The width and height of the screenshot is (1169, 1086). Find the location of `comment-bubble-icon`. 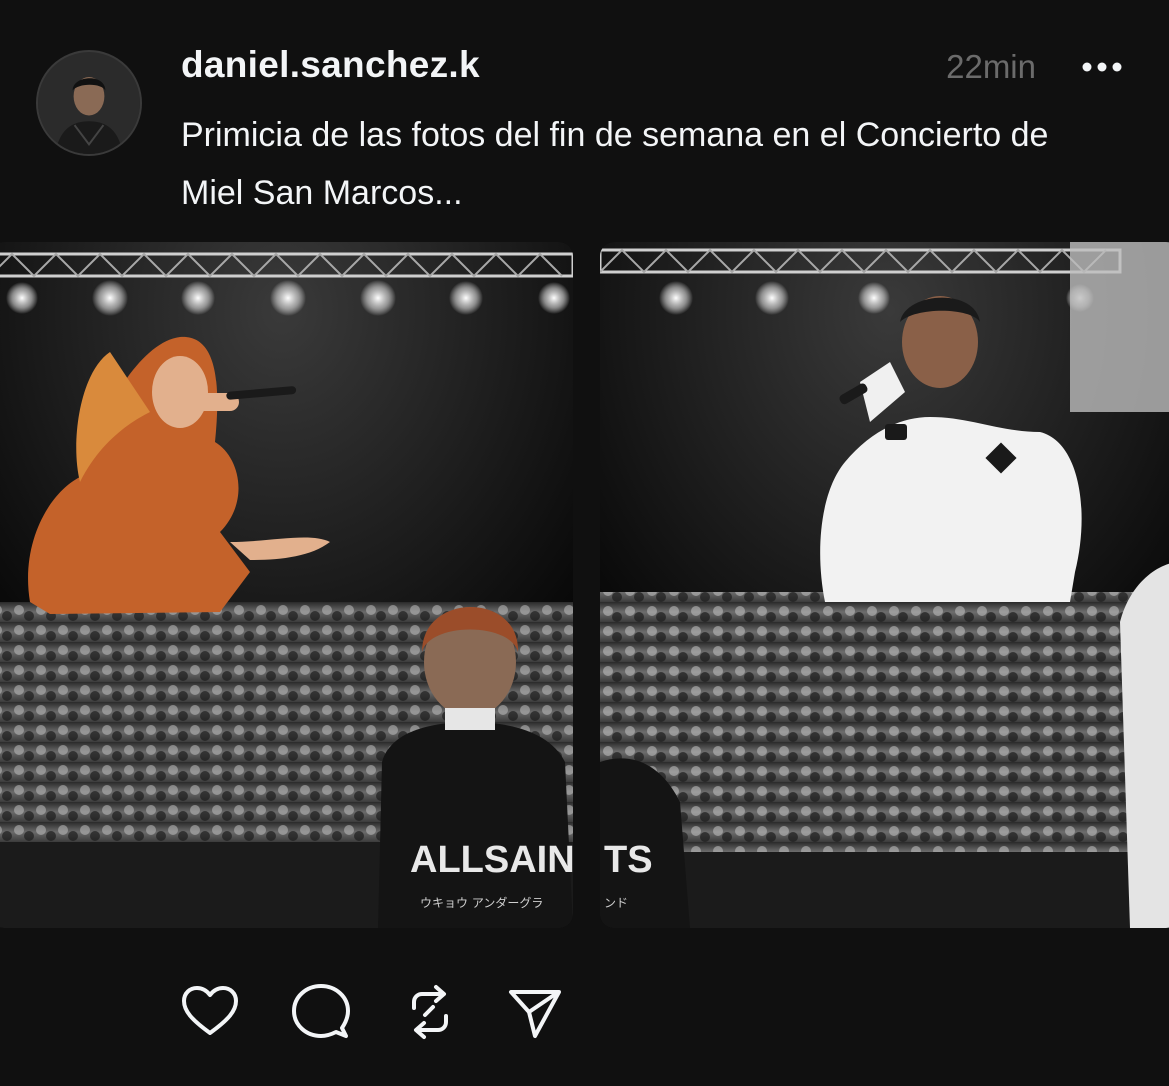

comment-bubble-icon is located at coordinates (321, 1011).